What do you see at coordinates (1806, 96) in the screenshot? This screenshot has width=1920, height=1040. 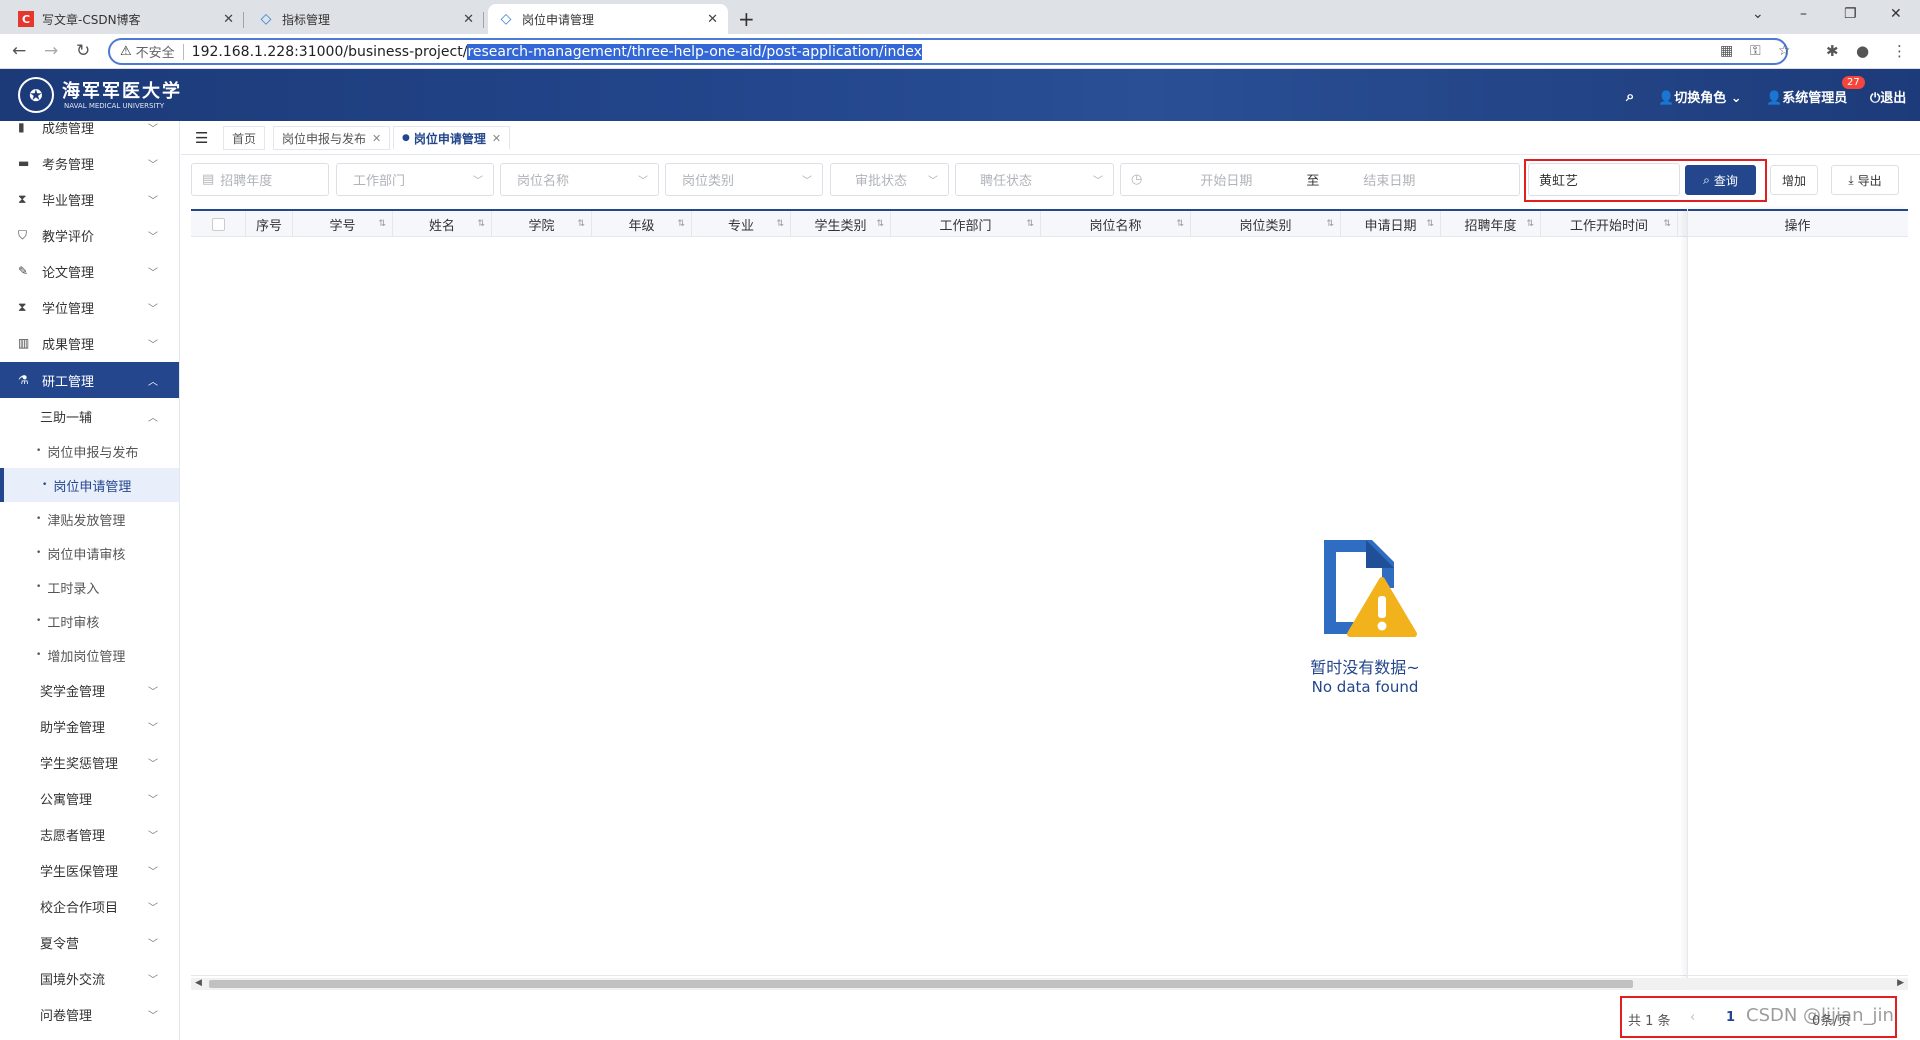 I see `user-menu: 👤系统管理员` at bounding box center [1806, 96].